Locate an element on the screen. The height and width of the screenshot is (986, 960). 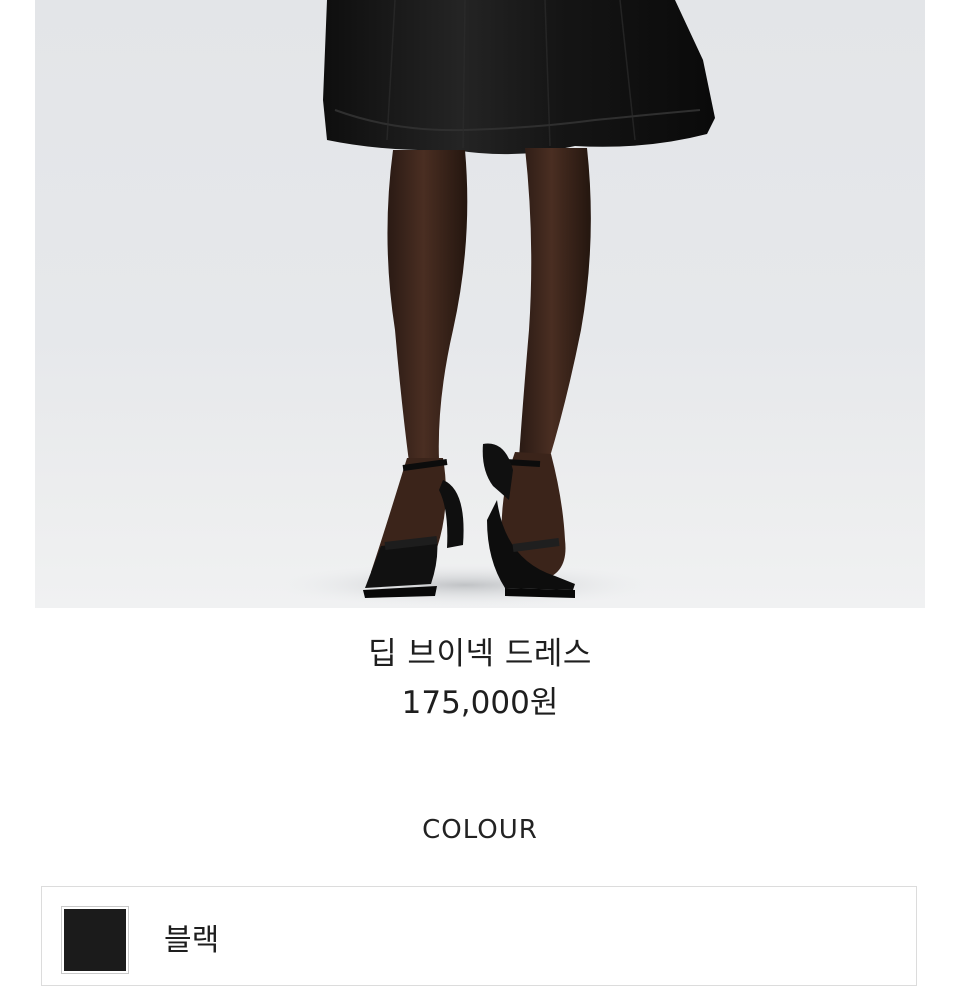
product-price: 175,000원 is located at coordinates (480, 703).